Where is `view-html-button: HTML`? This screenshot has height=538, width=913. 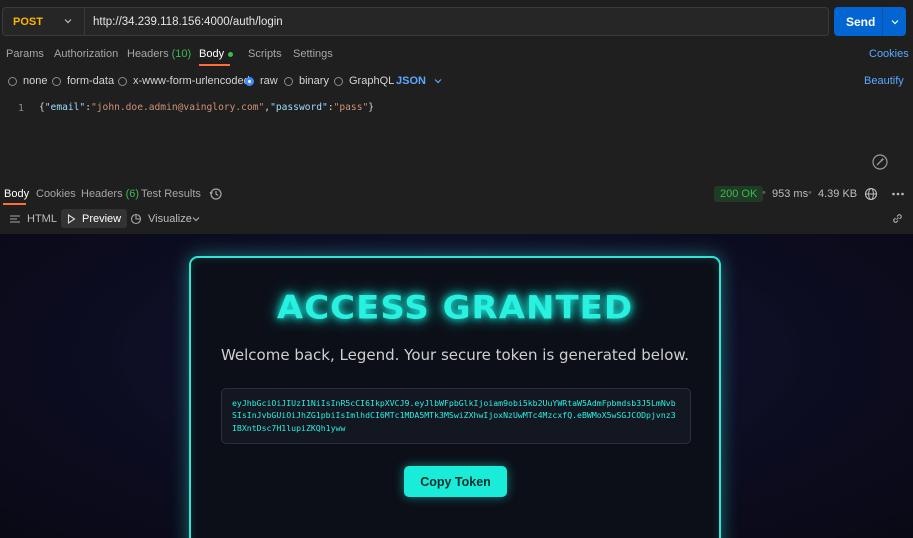 view-html-button: HTML is located at coordinates (33, 218).